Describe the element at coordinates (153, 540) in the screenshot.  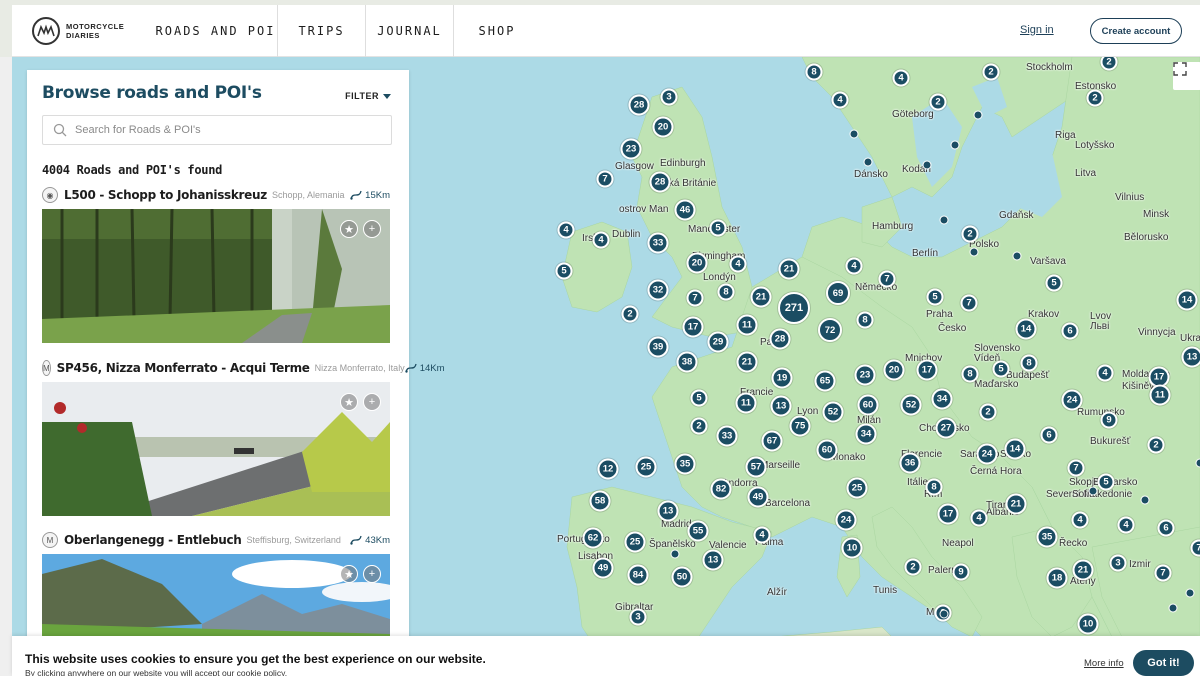
I see `road-title: Oberlangenegg - Entlebuch` at that location.